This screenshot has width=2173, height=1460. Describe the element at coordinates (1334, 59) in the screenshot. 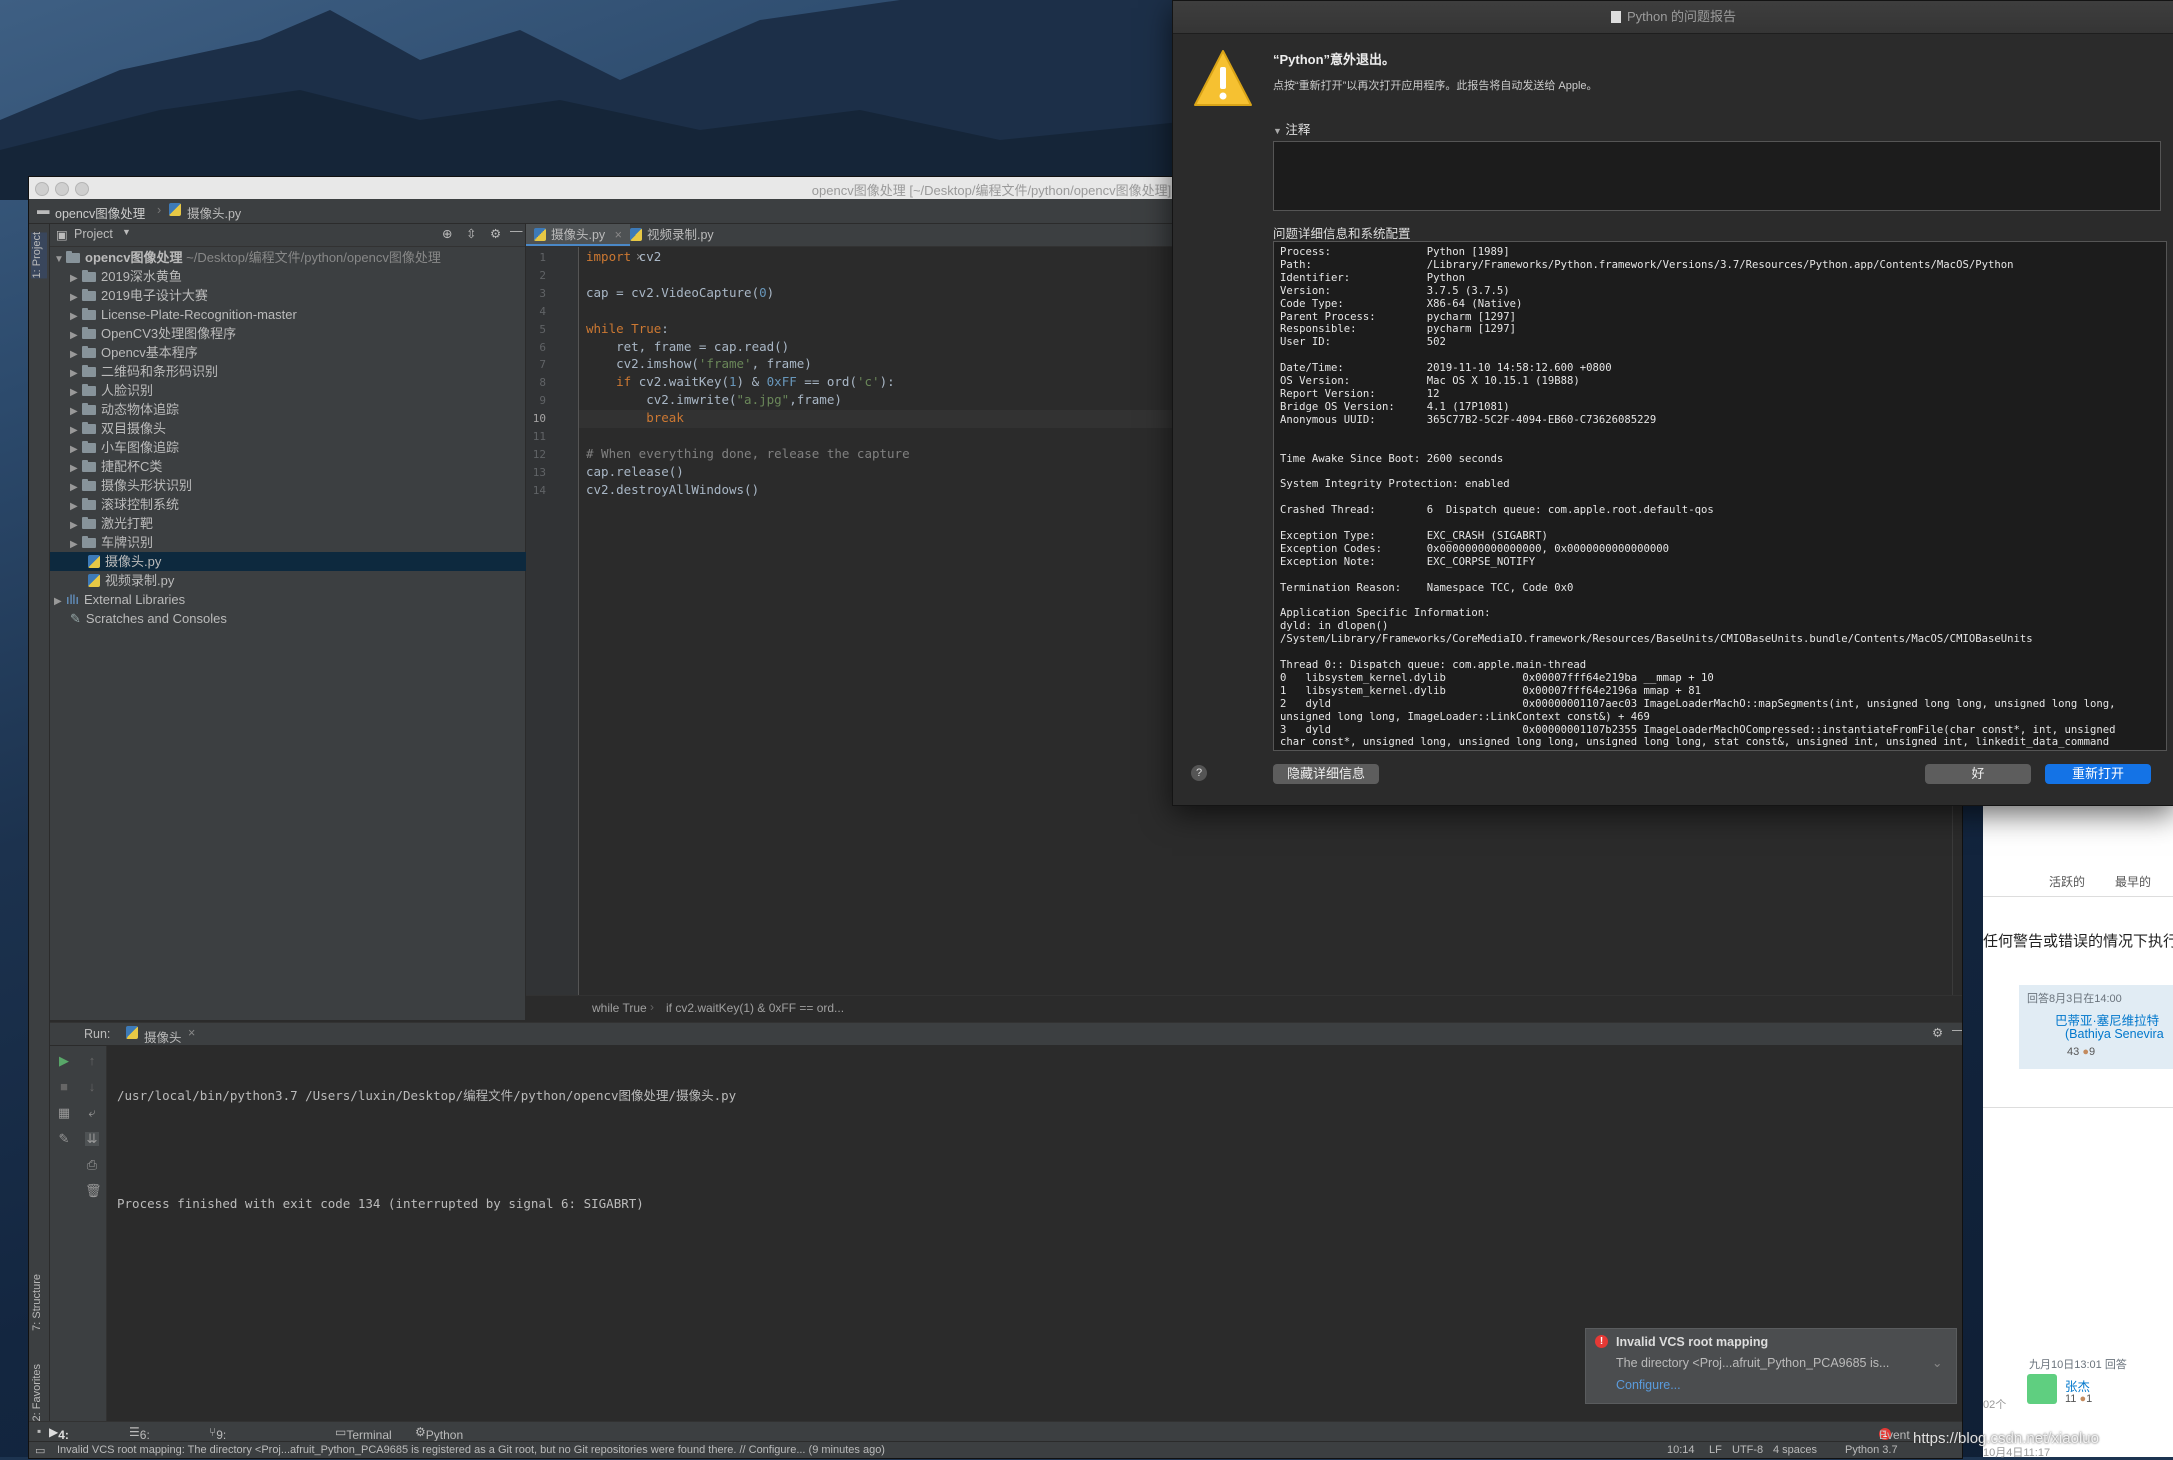

I see `dialog-heading: “Python”意外退出。` at that location.